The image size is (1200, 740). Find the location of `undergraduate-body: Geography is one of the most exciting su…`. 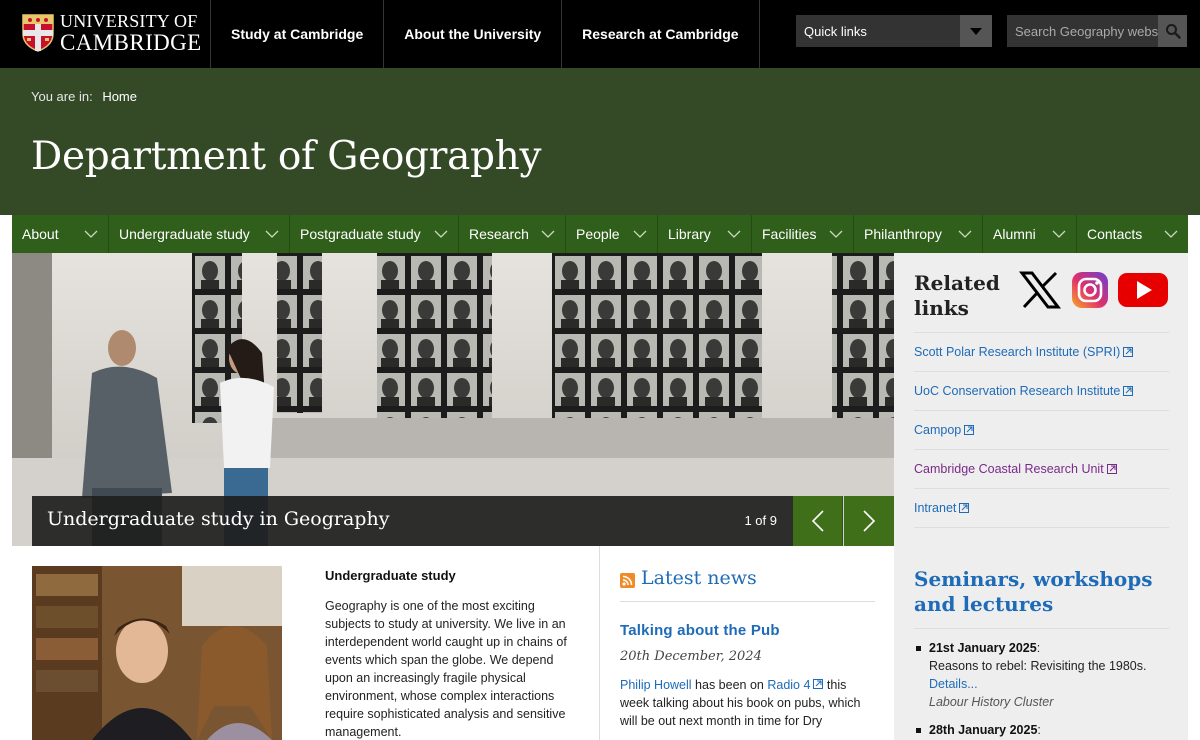

undergraduate-body: Geography is one of the most exciting su… is located at coordinates (446, 669).